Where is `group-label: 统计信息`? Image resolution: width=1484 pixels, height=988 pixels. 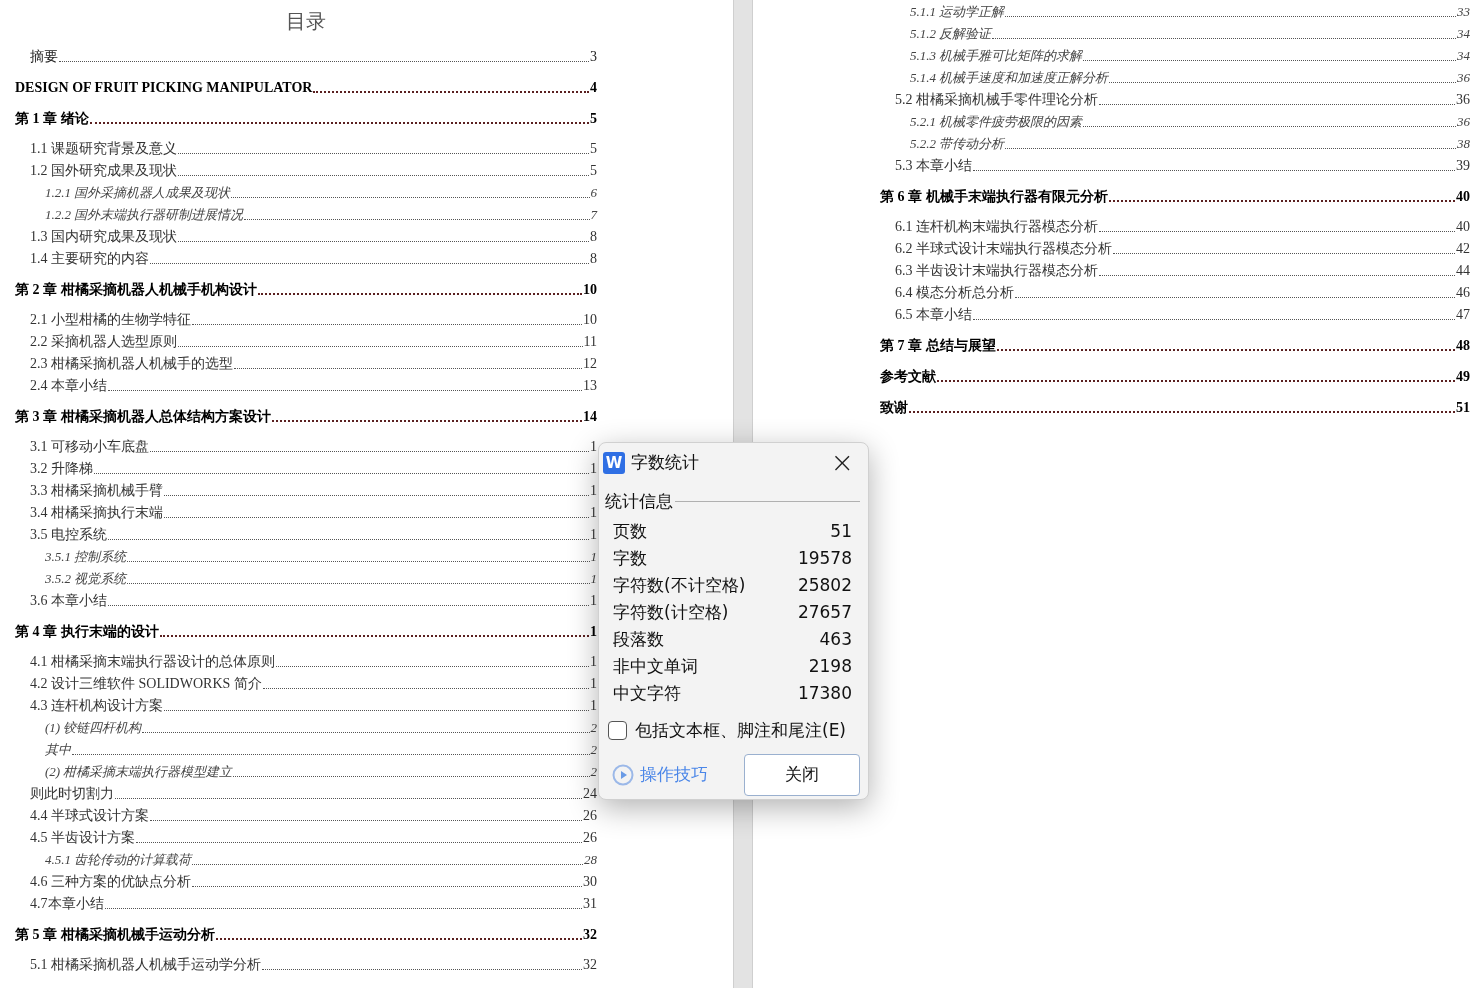
group-label: 统计信息 is located at coordinates (639, 501).